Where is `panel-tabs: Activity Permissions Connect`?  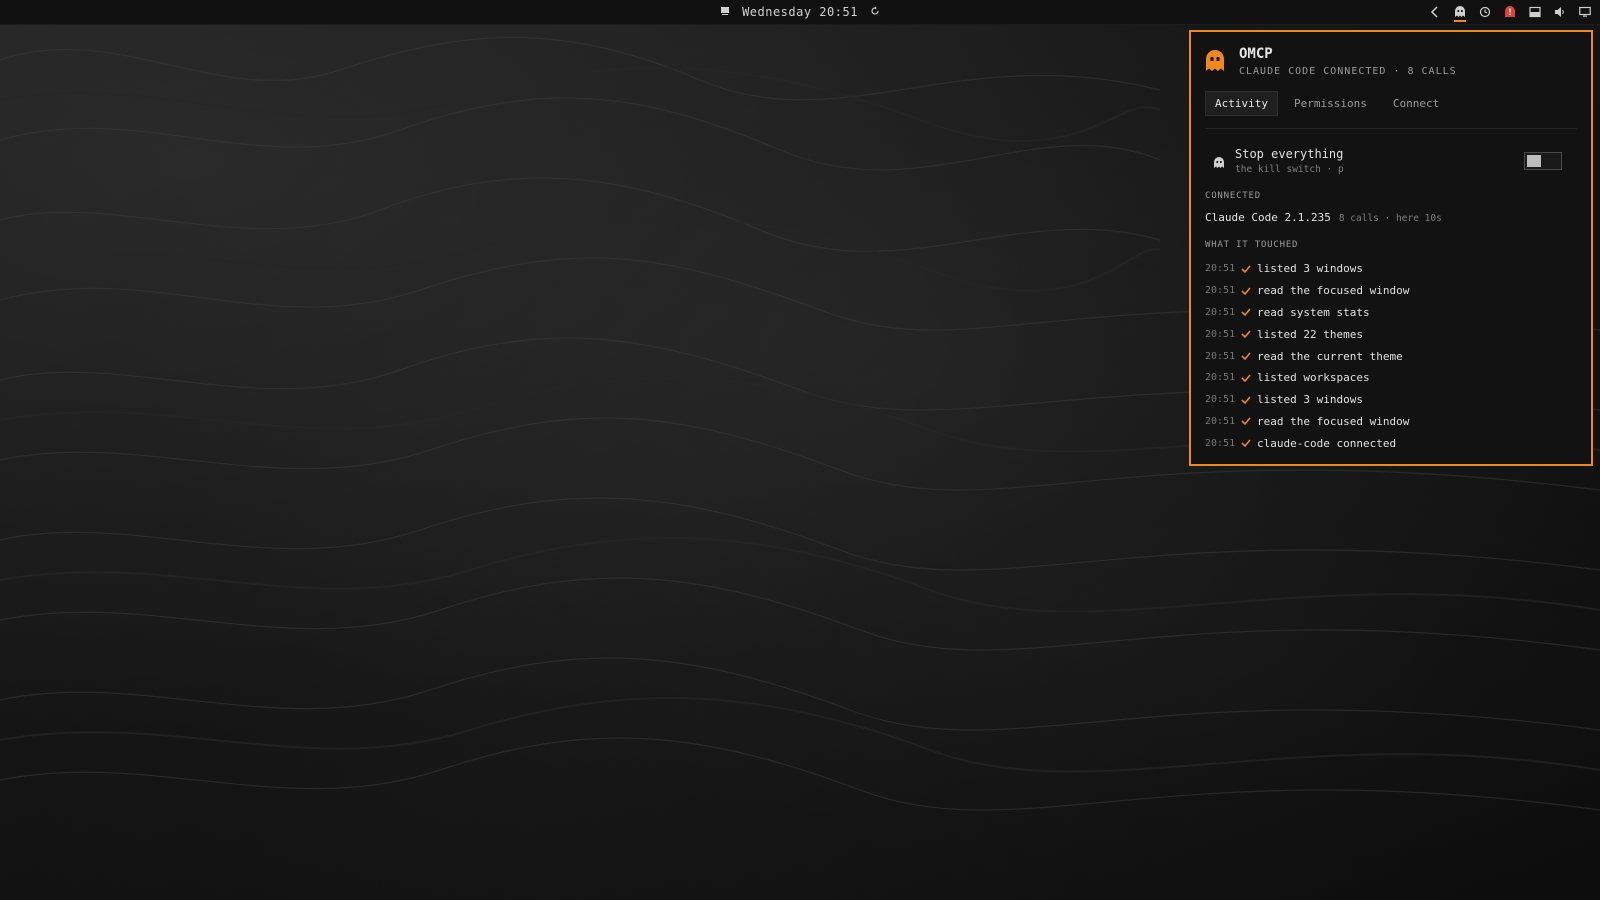
panel-tabs: Activity Permissions Connect is located at coordinates (1391, 110).